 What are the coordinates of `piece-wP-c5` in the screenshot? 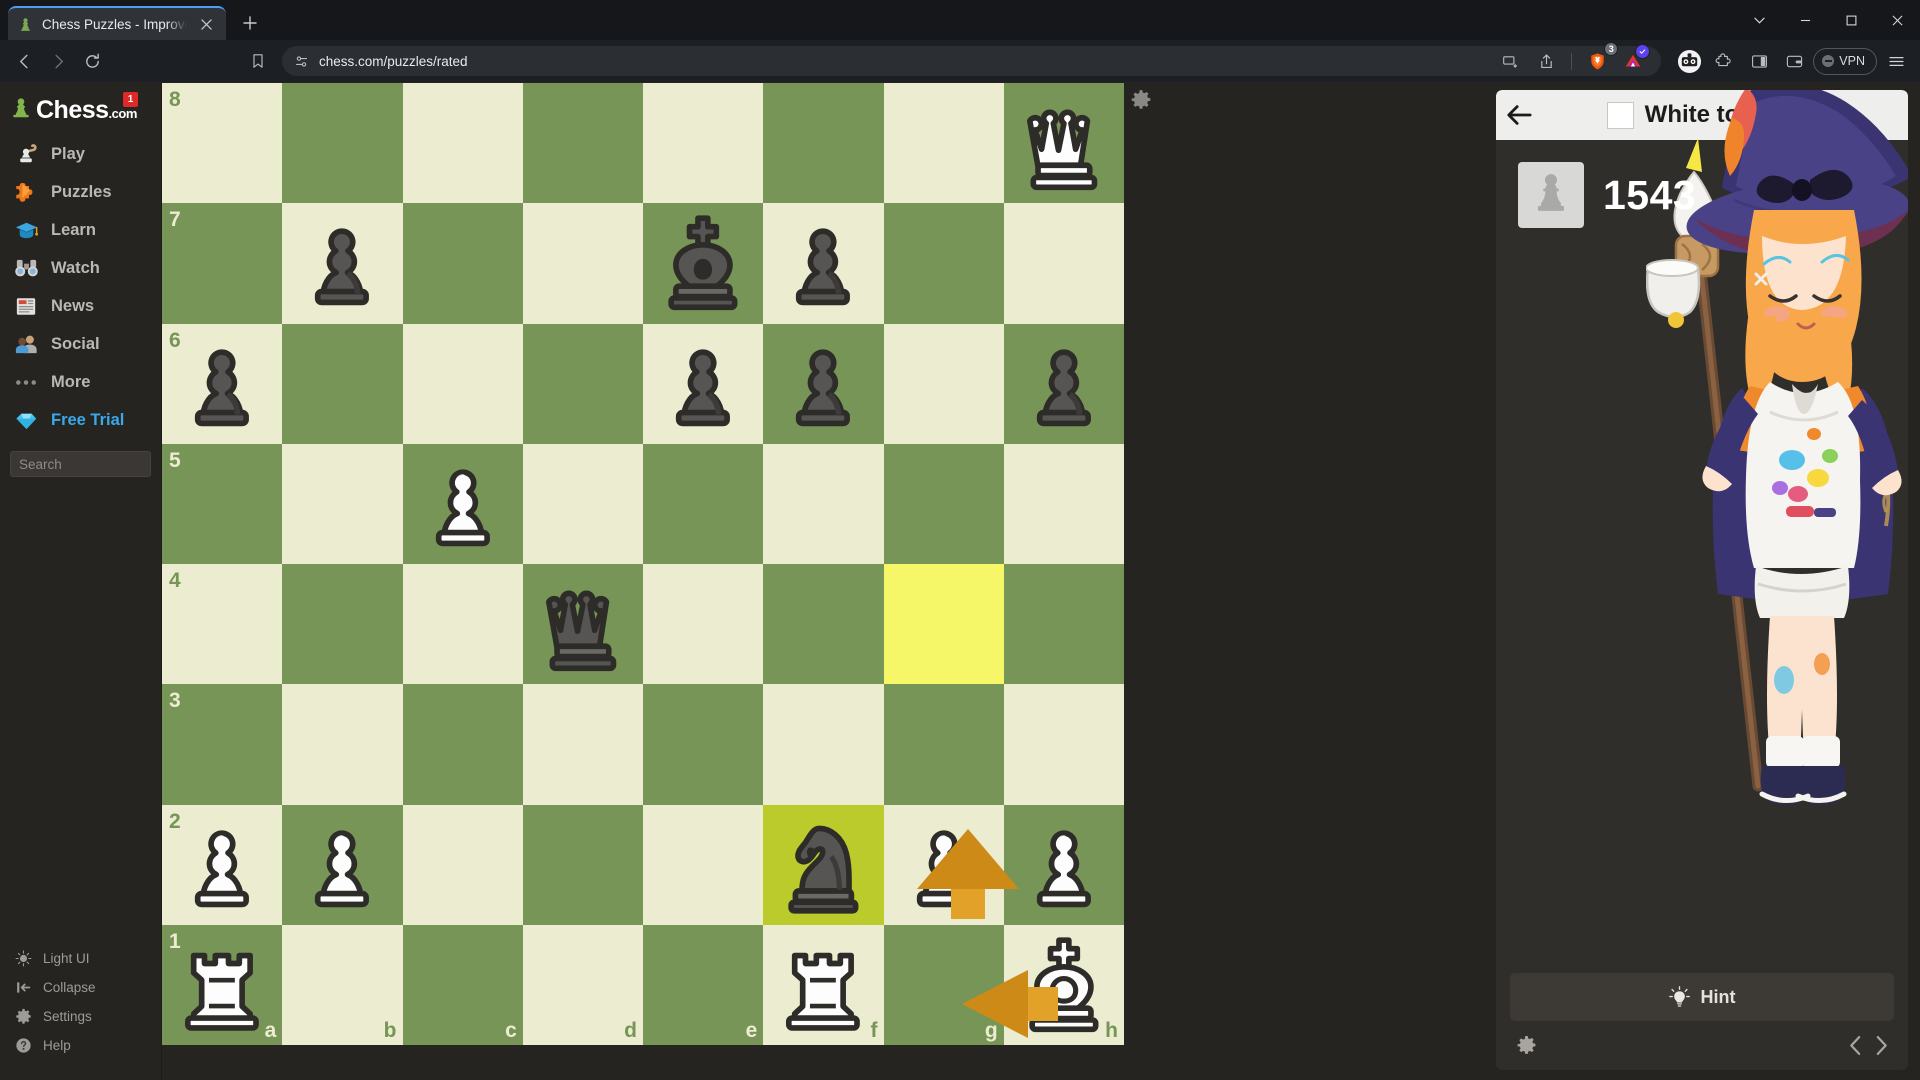 It's located at (463, 504).